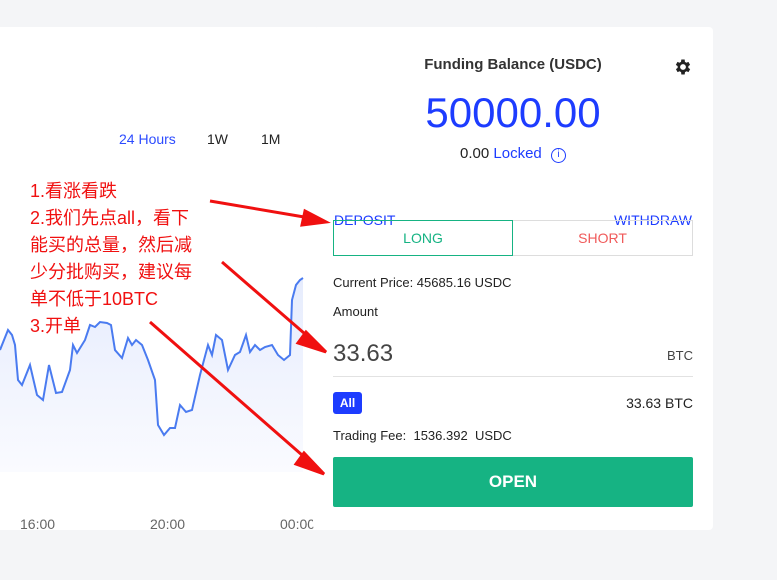 This screenshot has width=777, height=580. I want to click on annotation-arrows, so click(240, 337).